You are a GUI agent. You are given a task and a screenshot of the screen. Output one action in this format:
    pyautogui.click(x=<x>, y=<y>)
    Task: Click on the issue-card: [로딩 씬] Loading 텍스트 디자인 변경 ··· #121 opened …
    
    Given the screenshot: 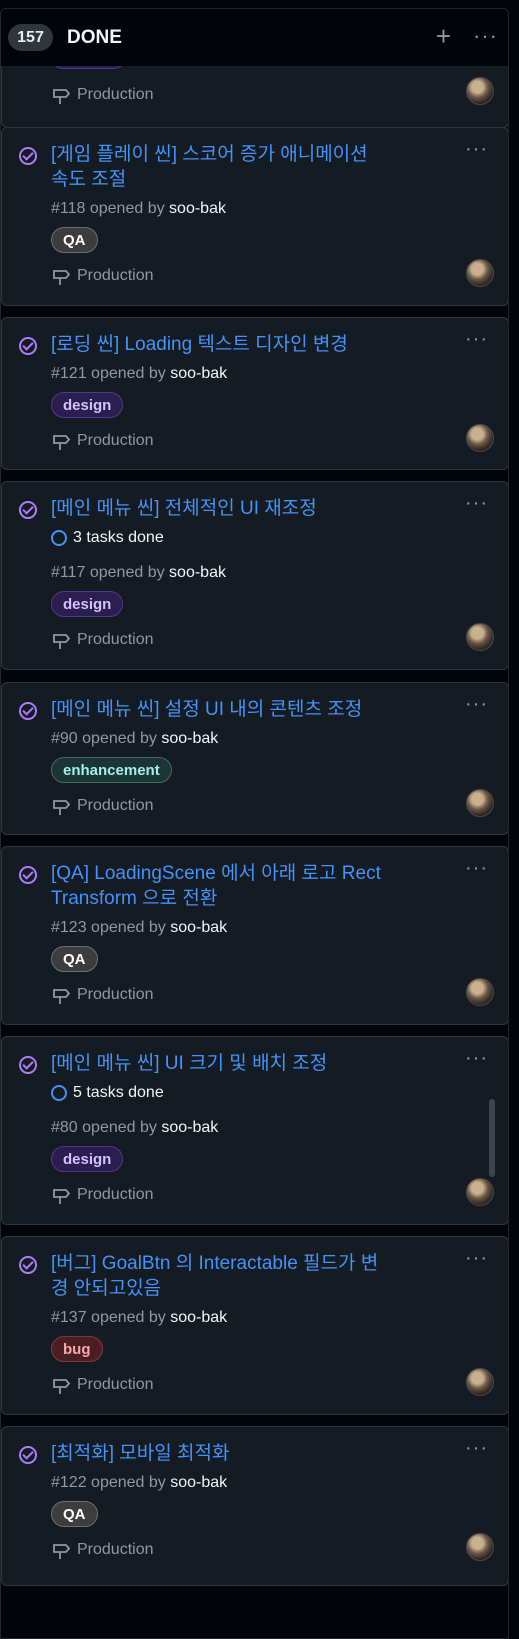 What is the action you would take?
    pyautogui.click(x=254, y=393)
    